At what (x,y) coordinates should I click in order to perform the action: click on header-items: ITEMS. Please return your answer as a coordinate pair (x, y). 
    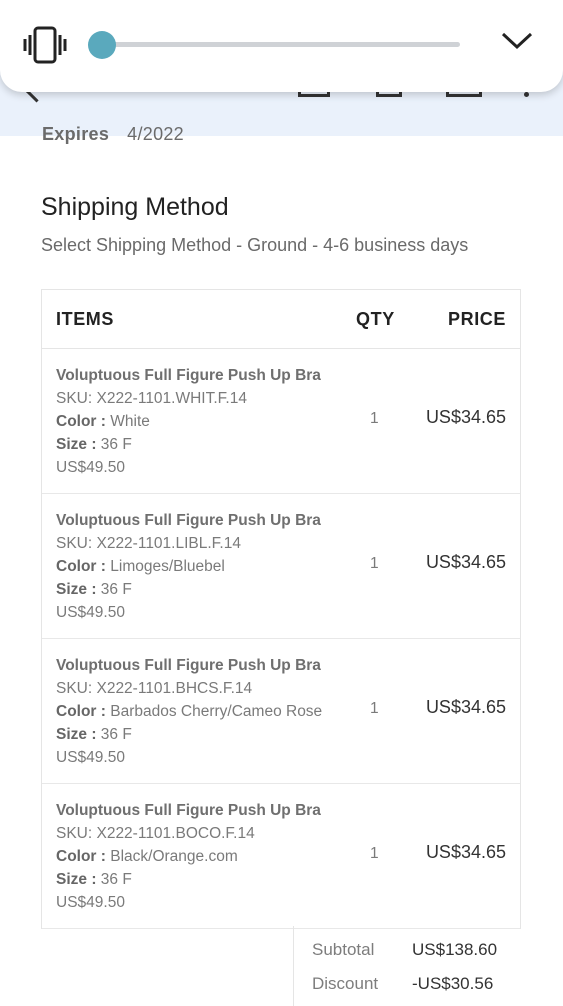
    Looking at the image, I should click on (85, 319).